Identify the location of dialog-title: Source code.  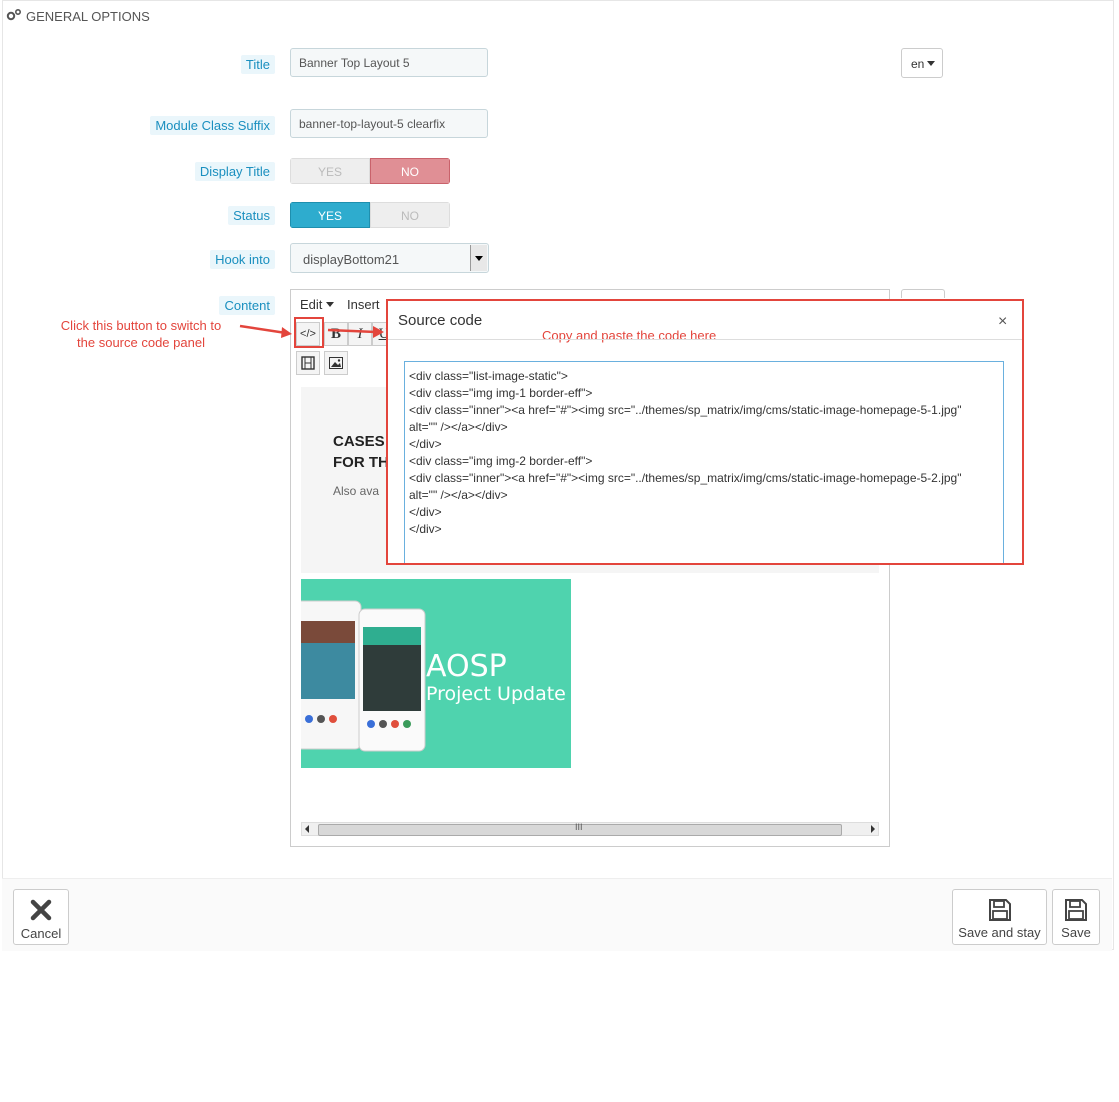
(440, 320).